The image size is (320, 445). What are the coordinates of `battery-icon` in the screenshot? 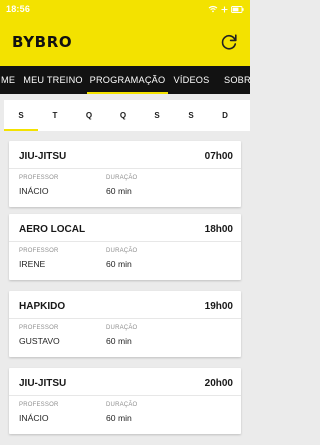 It's located at (237, 9).